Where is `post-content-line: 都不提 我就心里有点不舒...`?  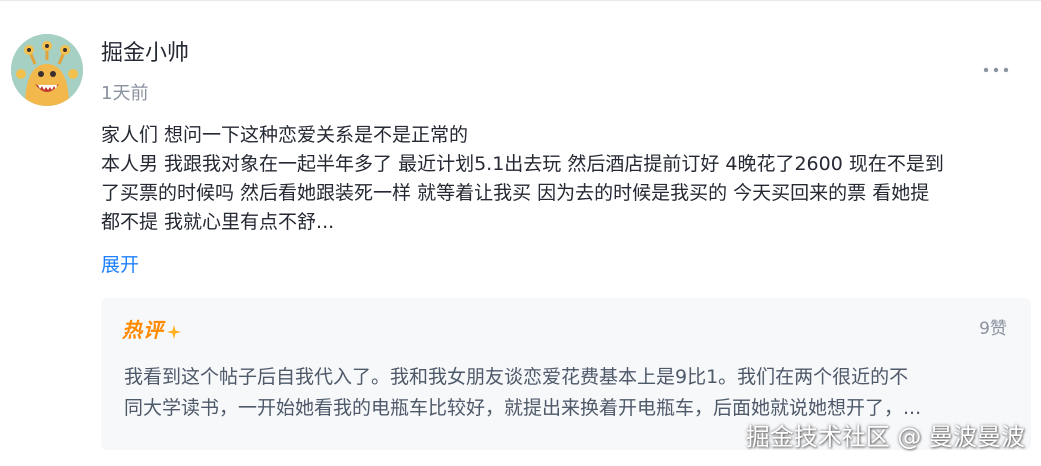 post-content-line: 都不提 我就心里有点不舒... is located at coordinates (218, 222).